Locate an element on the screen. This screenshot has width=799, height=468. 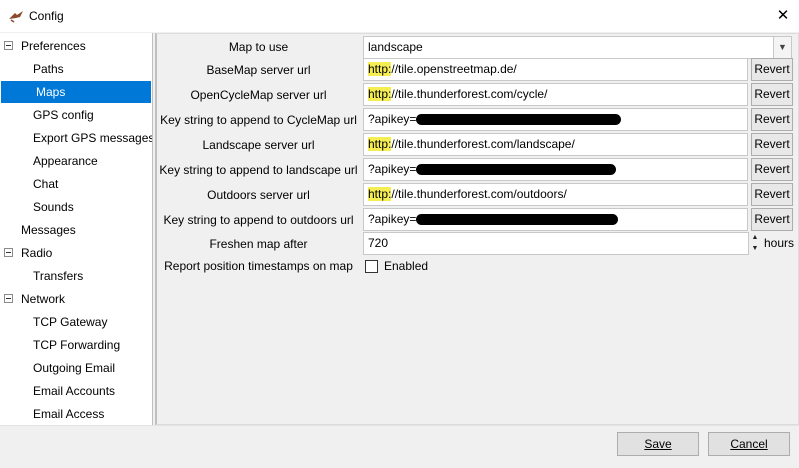
title-bar: Config ✕ is located at coordinates (399, 16).